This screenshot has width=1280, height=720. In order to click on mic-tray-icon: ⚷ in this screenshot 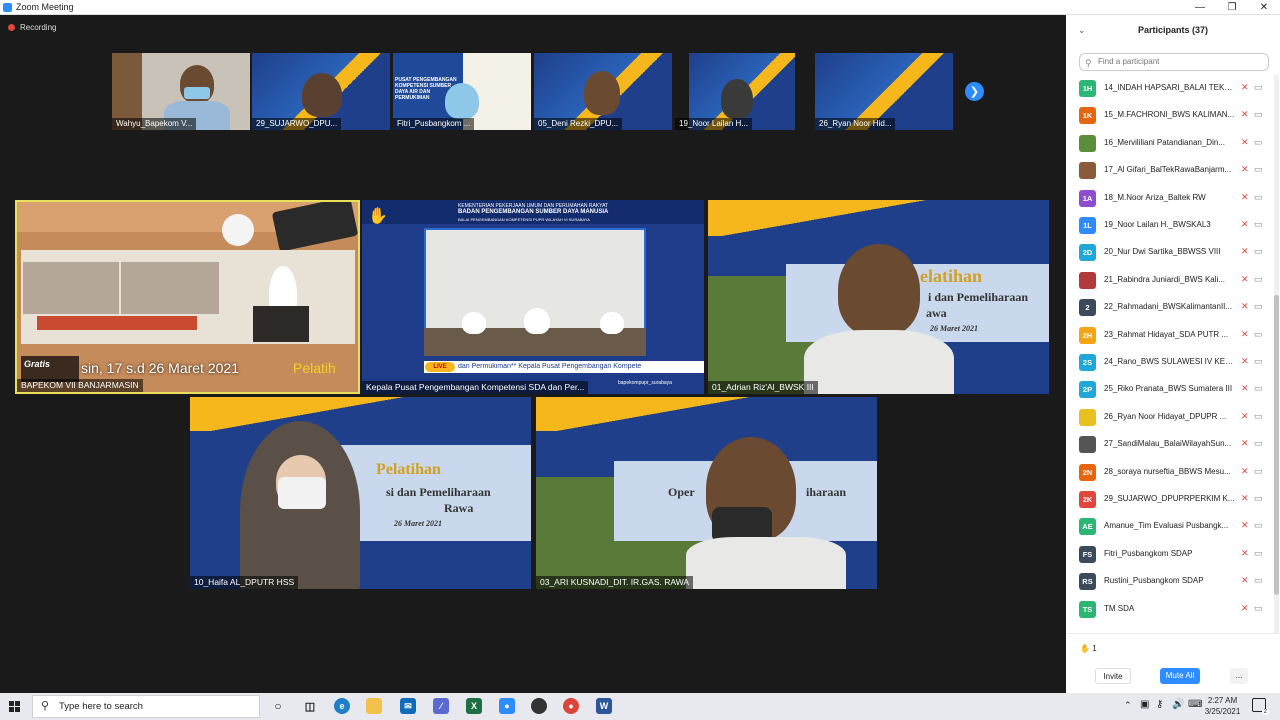, I will do `click(1159, 704)`.